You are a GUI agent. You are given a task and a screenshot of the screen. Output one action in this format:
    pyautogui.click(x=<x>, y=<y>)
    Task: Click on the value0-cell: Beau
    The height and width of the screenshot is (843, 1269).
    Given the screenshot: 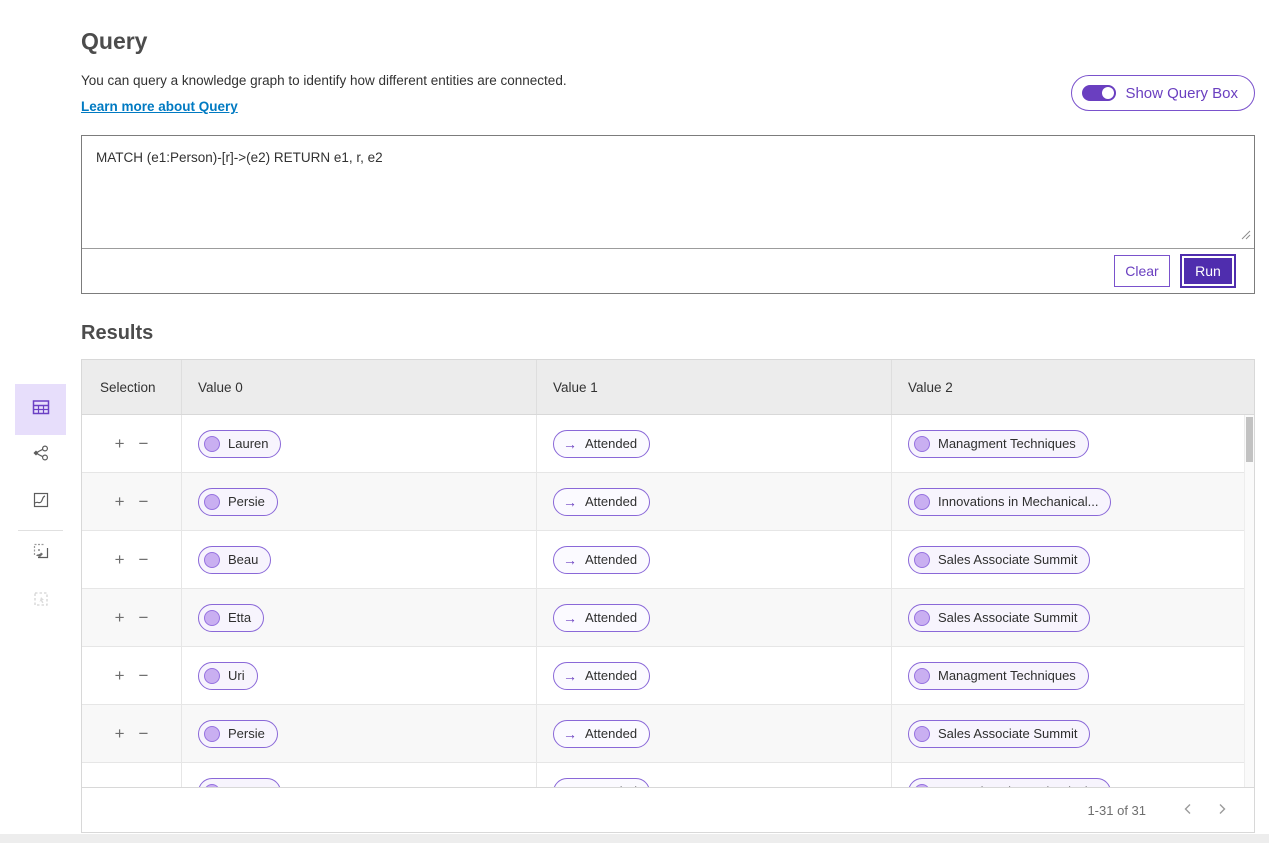 What is the action you would take?
    pyautogui.click(x=358, y=559)
    